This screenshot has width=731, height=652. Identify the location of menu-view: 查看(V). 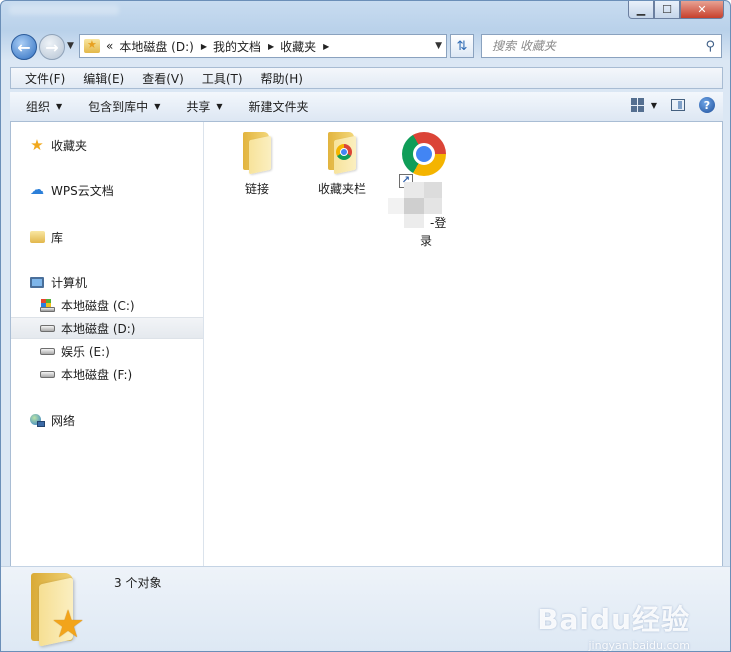
(163, 78).